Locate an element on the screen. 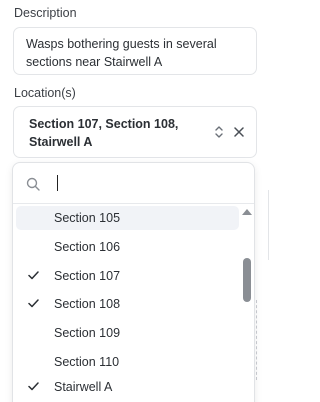 This screenshot has width=320, height=402. option-stairwell-a: Stairwell A is located at coordinates (127, 387).